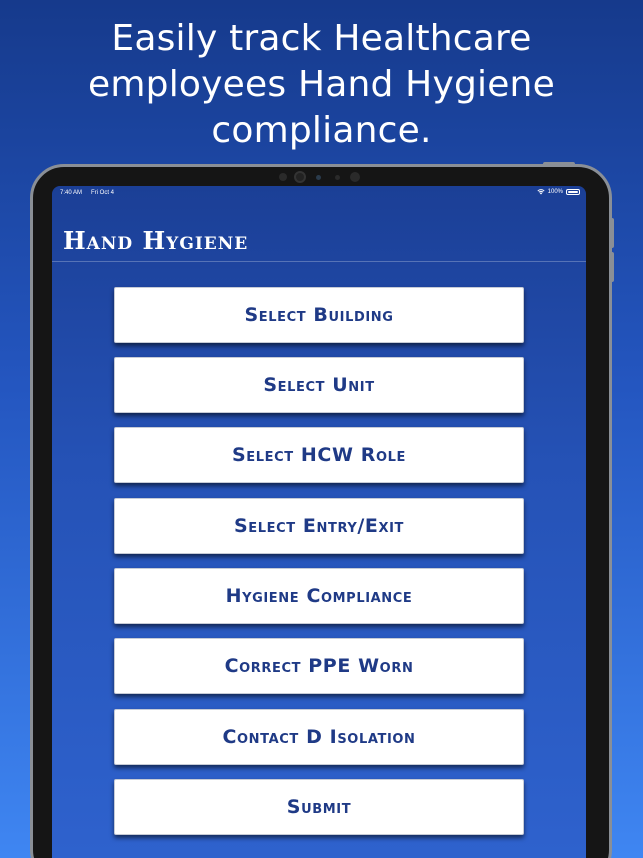 This screenshot has width=643, height=858. What do you see at coordinates (319, 261) in the screenshot?
I see `title-divider` at bounding box center [319, 261].